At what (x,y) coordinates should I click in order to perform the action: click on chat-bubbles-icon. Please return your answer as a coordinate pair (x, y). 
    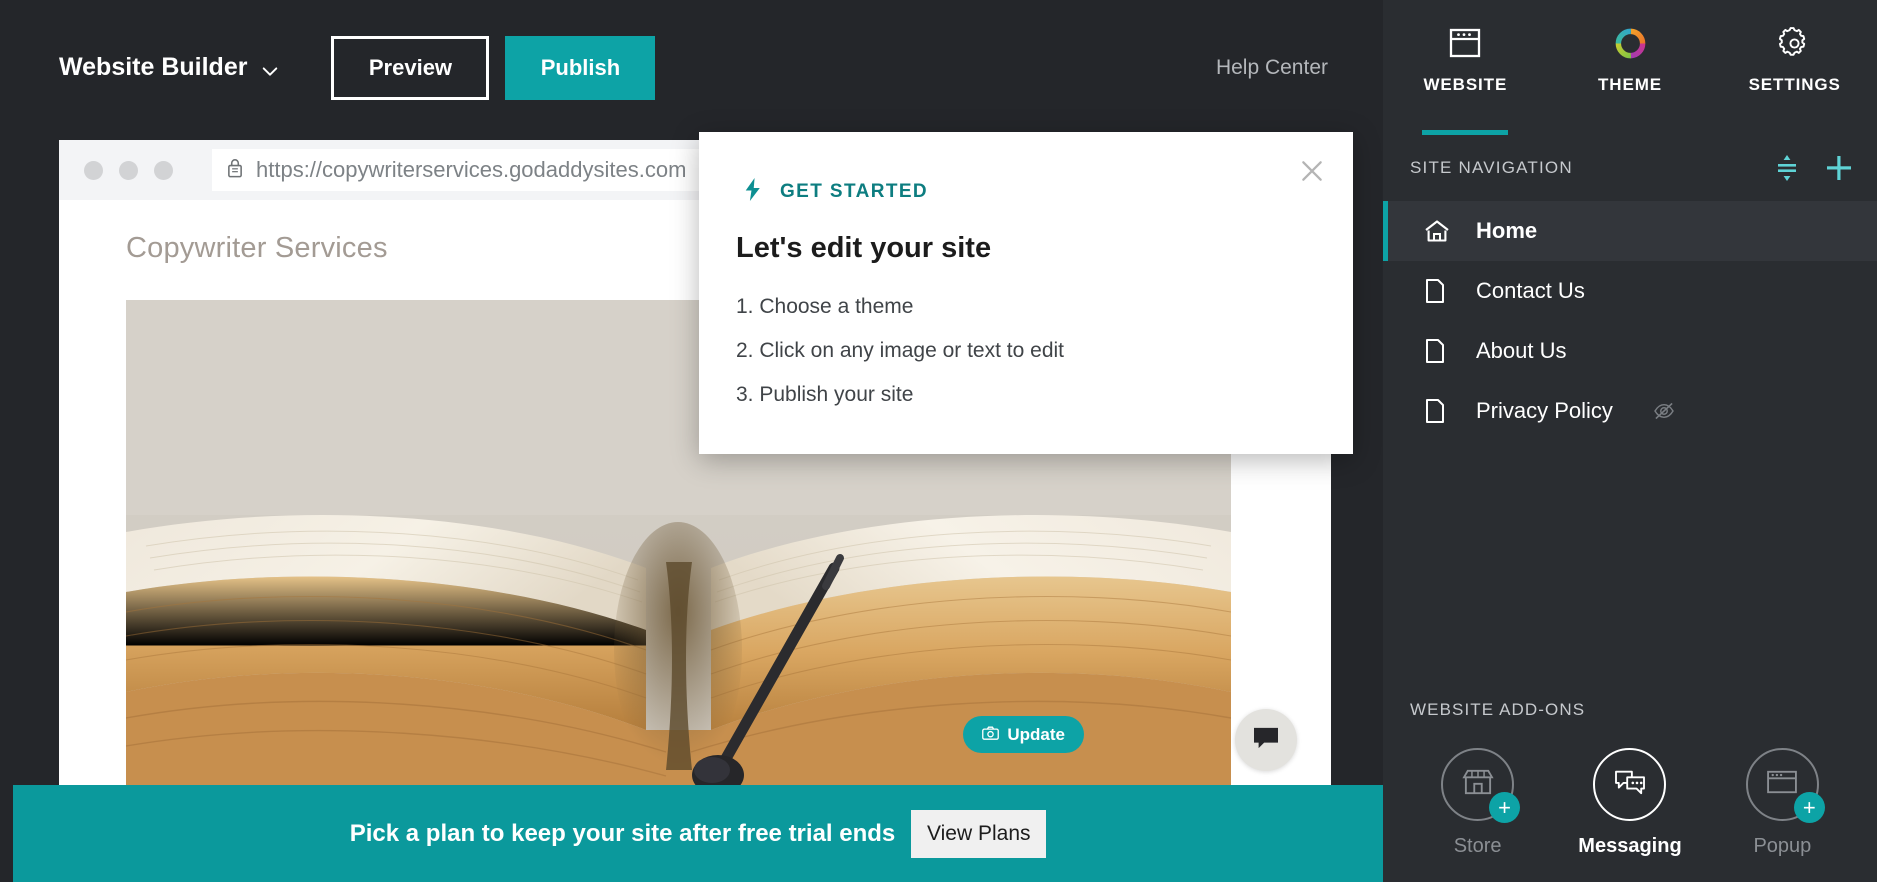
    Looking at the image, I should click on (1630, 784).